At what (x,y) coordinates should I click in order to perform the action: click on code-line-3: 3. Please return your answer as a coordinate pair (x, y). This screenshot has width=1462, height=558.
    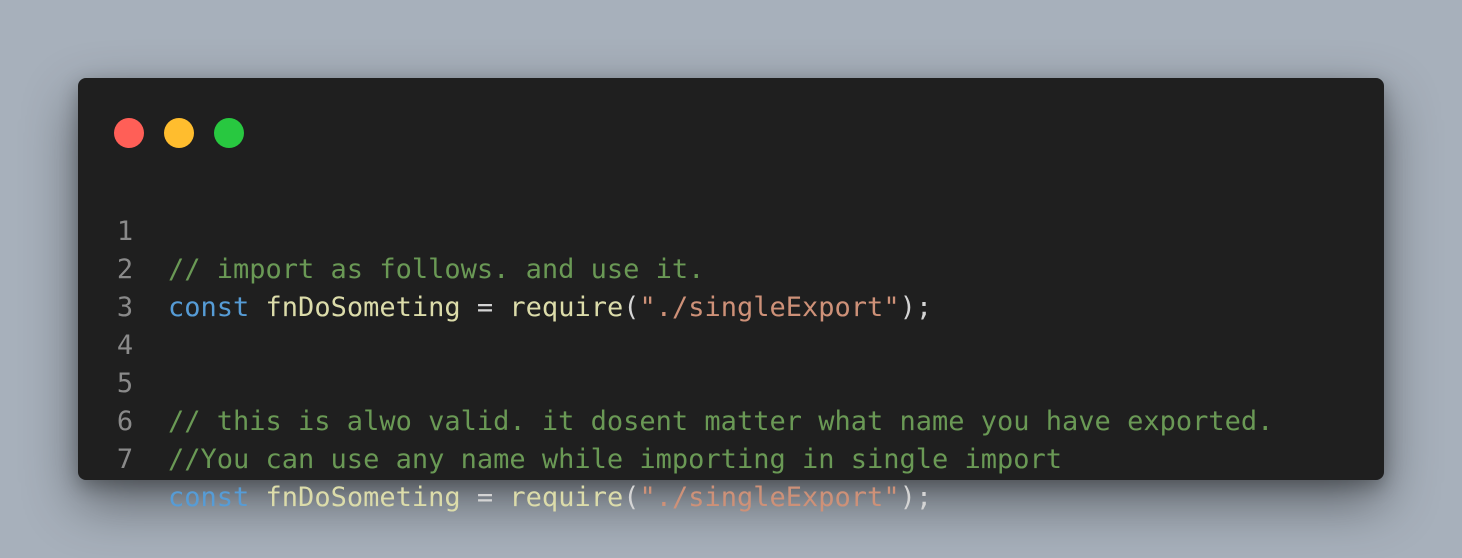
    Looking at the image, I should click on (739, 287).